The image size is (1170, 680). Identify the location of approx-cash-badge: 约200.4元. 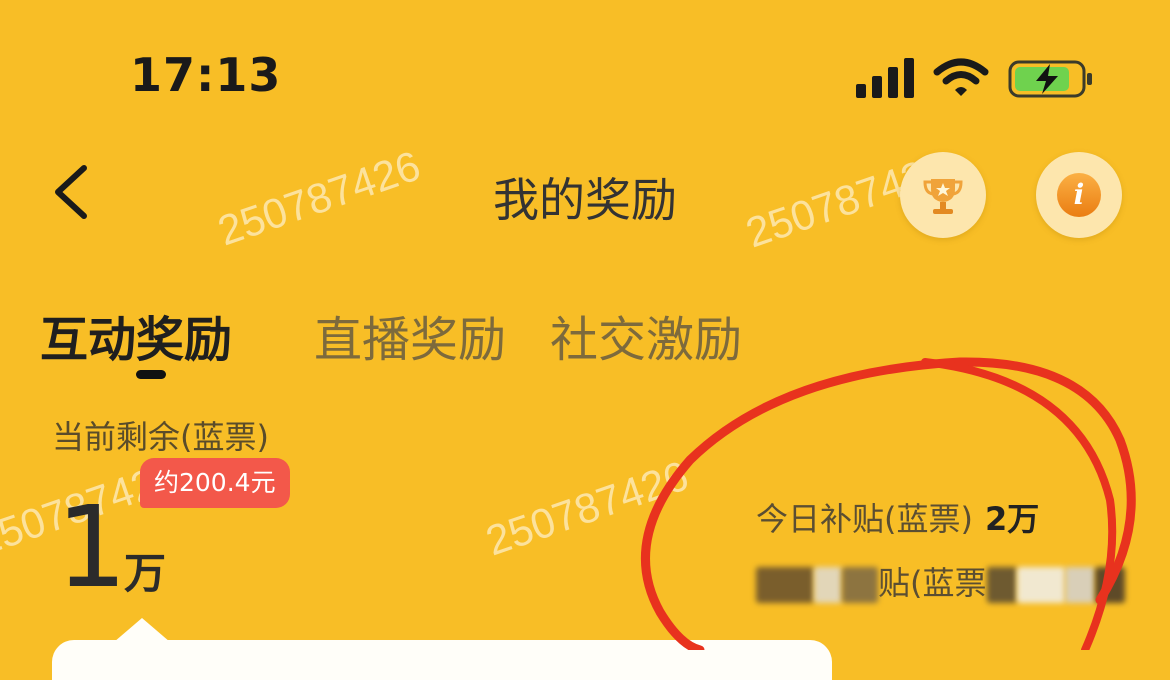
(215, 483).